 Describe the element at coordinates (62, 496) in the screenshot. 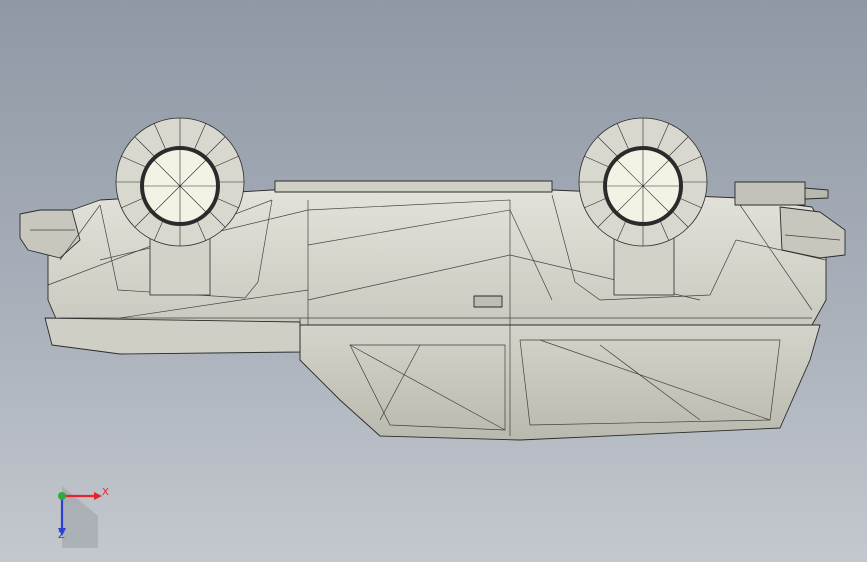

I see `y-axis-dot` at that location.